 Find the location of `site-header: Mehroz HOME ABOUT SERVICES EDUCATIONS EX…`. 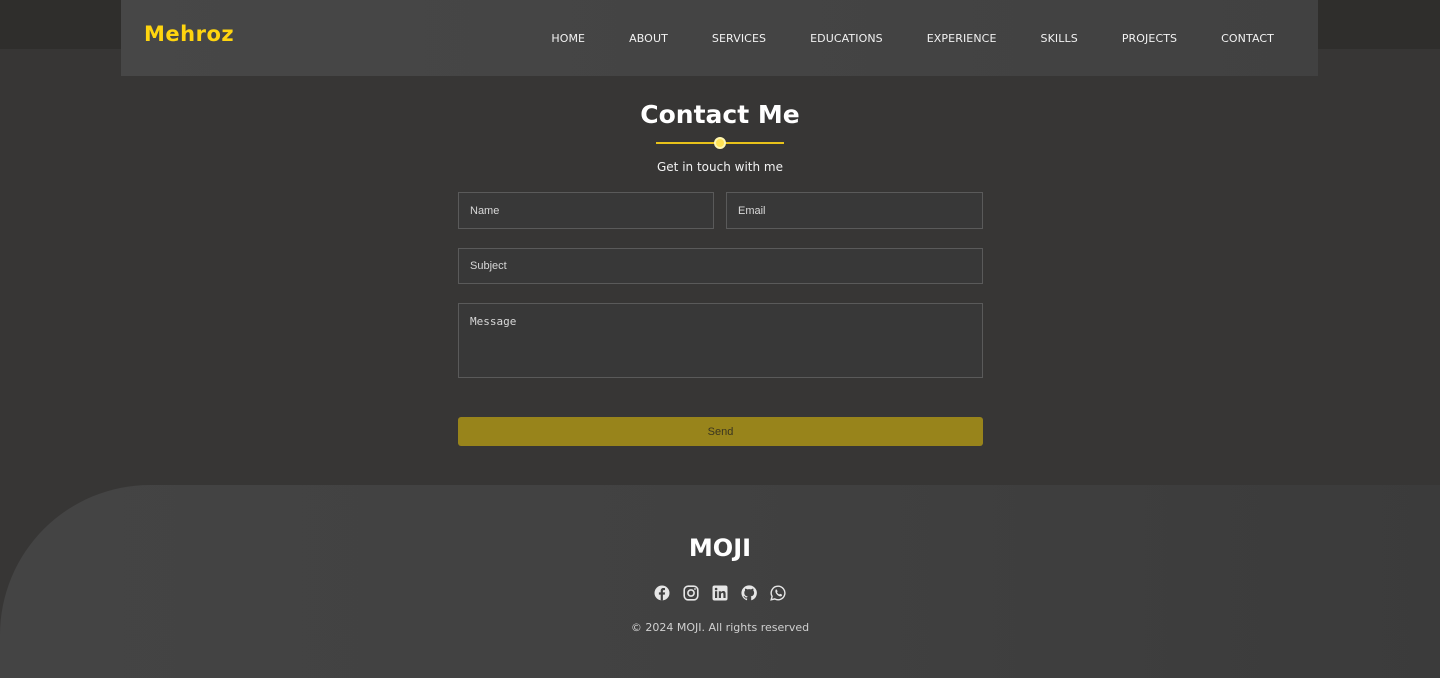

site-header: Mehroz HOME ABOUT SERVICES EDUCATIONS EX… is located at coordinates (719, 38).